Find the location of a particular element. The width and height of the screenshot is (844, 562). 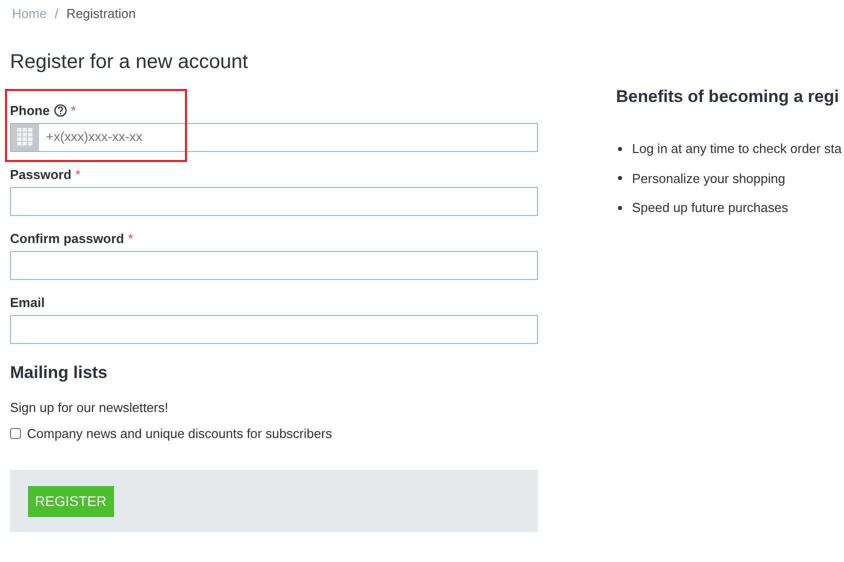

field-label: Phone is located at coordinates (30, 111).